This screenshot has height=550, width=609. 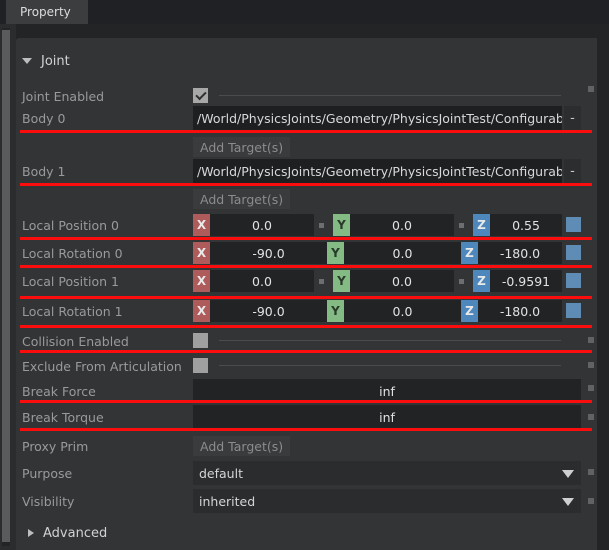 I want to click on label-exclude-from-articulation: Exclude From Articulation, so click(x=102, y=366).